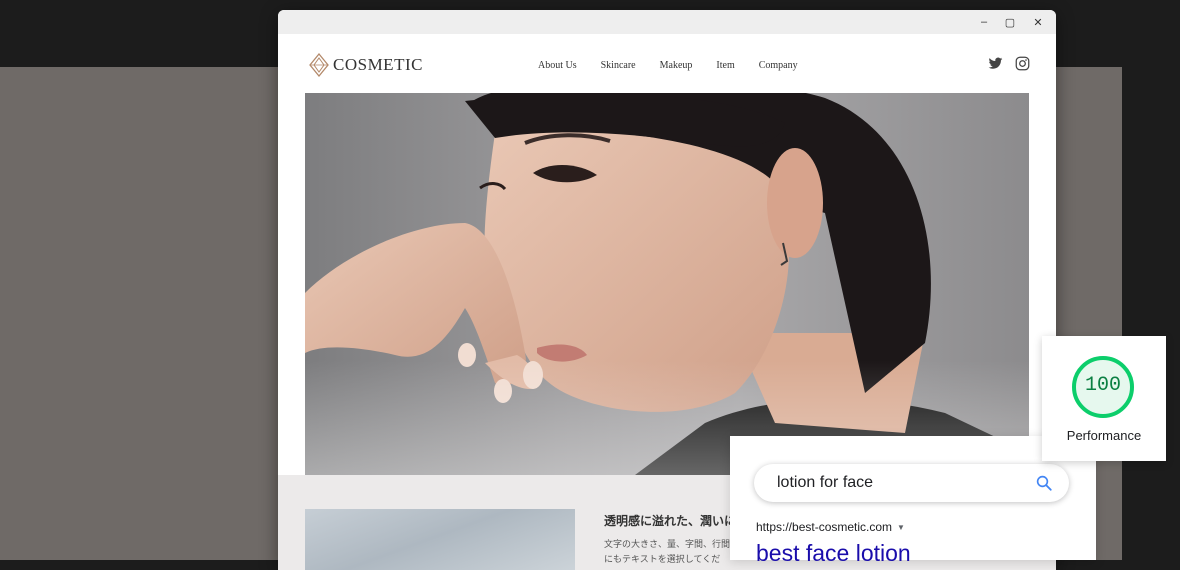 The width and height of the screenshot is (1180, 570). I want to click on search-icon, so click(1044, 483).